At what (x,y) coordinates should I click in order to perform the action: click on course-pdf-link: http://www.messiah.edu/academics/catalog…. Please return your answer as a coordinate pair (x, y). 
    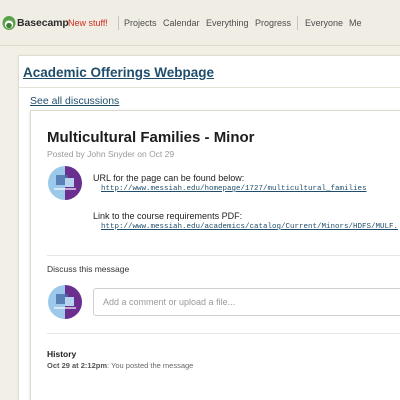
    Looking at the image, I should click on (249, 227).